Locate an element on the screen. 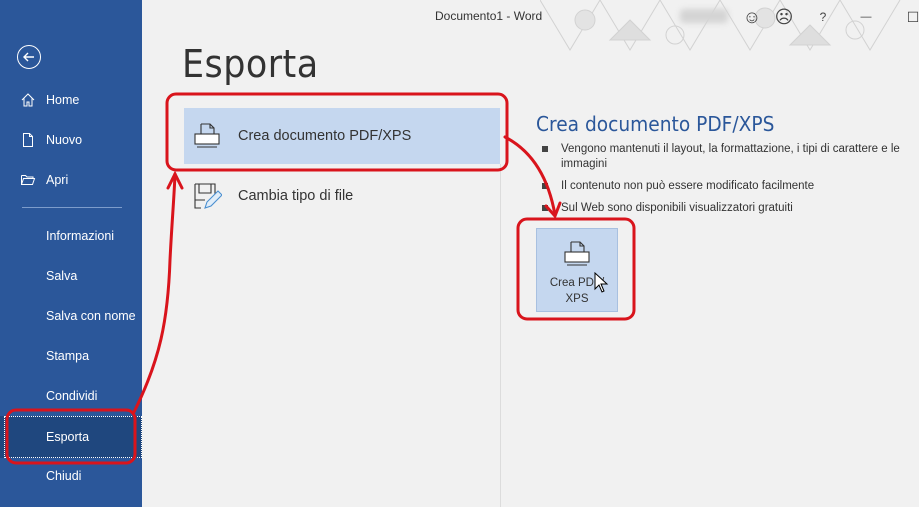 Image resolution: width=919 pixels, height=507 pixels. help-button: ? is located at coordinates (823, 17).